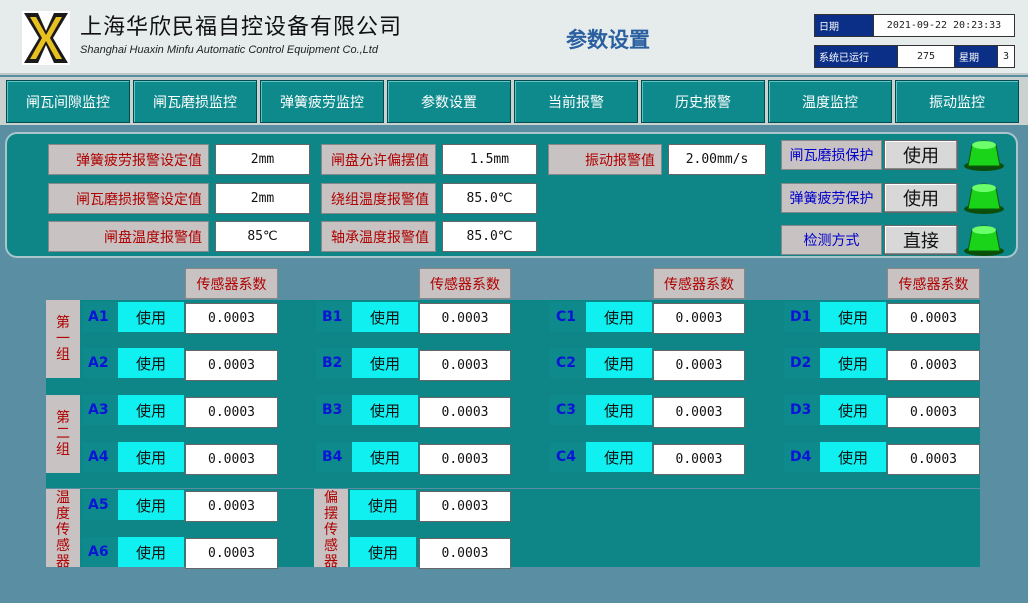 Image resolution: width=1028 pixels, height=603 pixels. Describe the element at coordinates (926, 56) in the screenshot. I see `runtime-value: 275` at that location.